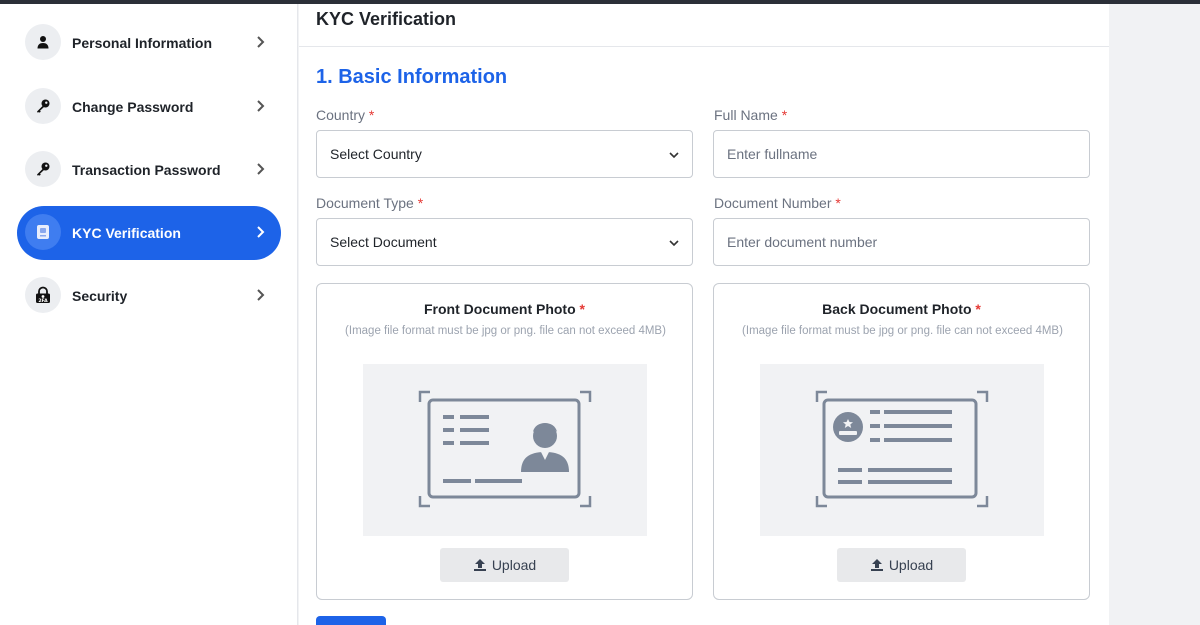 The width and height of the screenshot is (1200, 625). What do you see at coordinates (126, 233) in the screenshot?
I see `sidebar-item-label: KYC Verification` at bounding box center [126, 233].